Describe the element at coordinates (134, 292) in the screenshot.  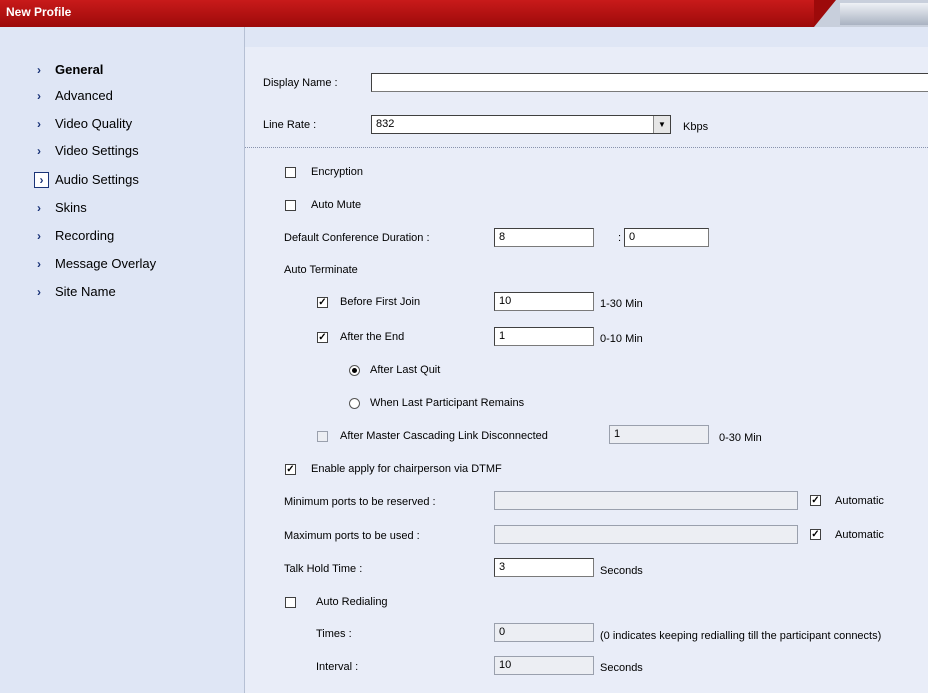
I see `sidebar-item-site-name: › Site Name` at that location.